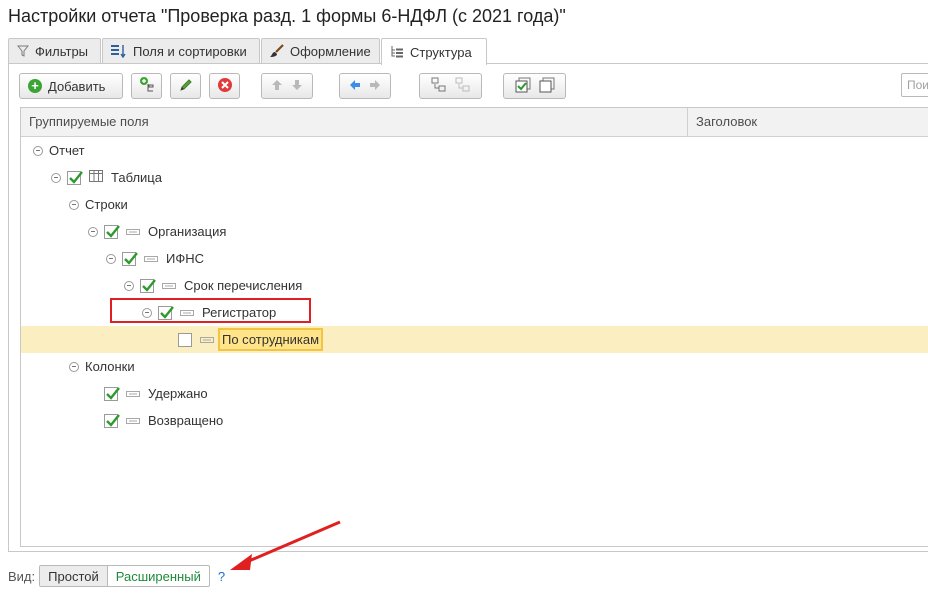 The height and width of the screenshot is (594, 928). I want to click on tree-row-table: Таблица, so click(474, 177).